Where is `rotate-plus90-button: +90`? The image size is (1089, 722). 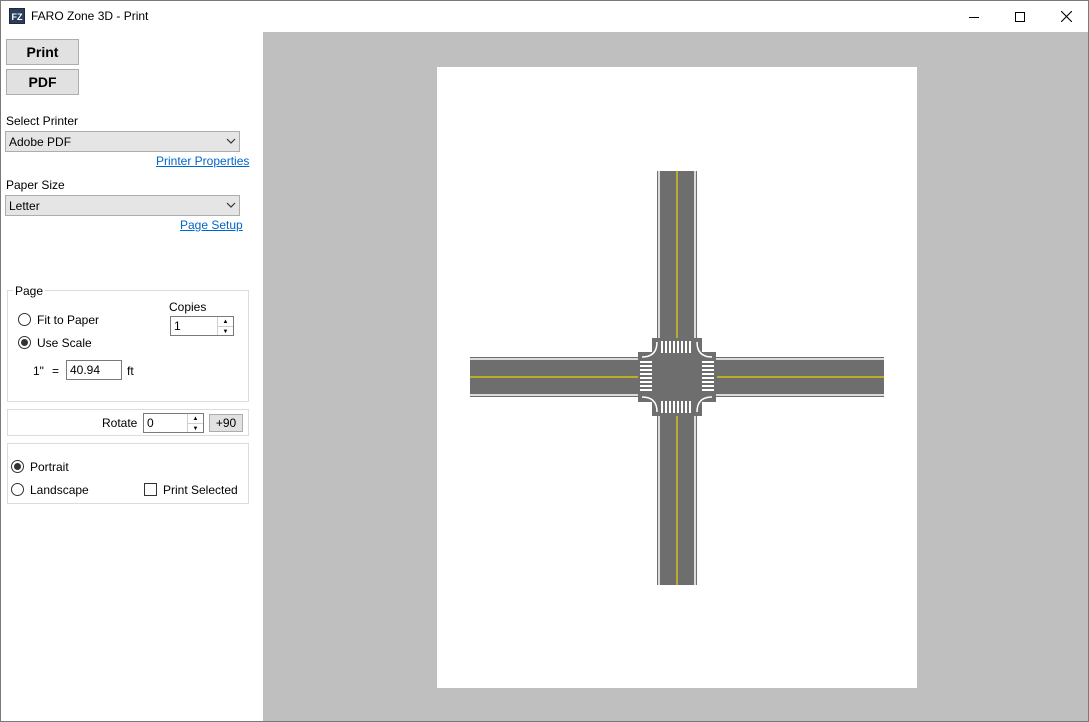
rotate-plus90-button: +90 is located at coordinates (226, 423).